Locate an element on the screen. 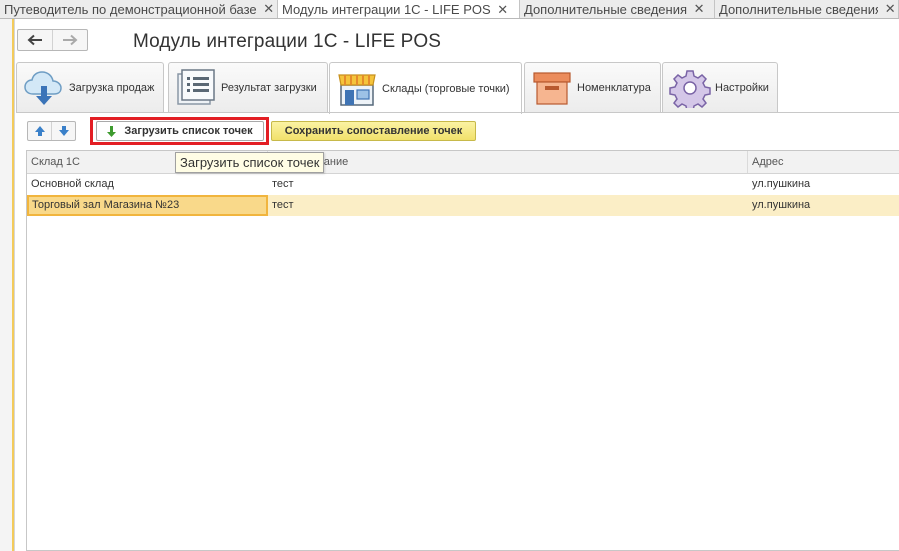  list-icon is located at coordinates (196, 88).